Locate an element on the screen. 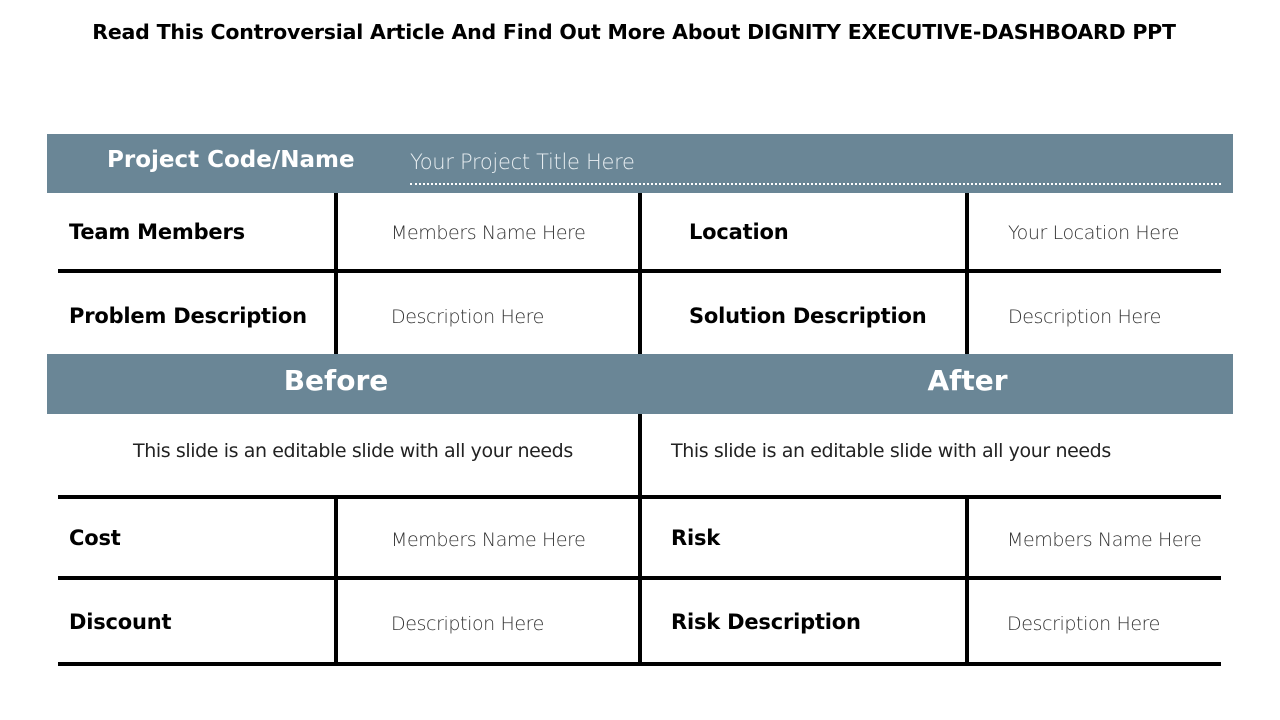 This screenshot has height=720, width=1280. location-label: Location is located at coordinates (739, 232).